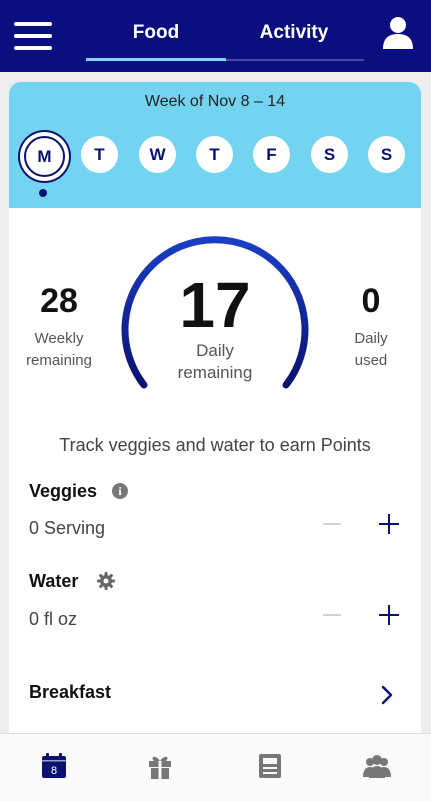 The width and height of the screenshot is (431, 801). Describe the element at coordinates (271, 154) in the screenshot. I see `day-friday: F` at that location.